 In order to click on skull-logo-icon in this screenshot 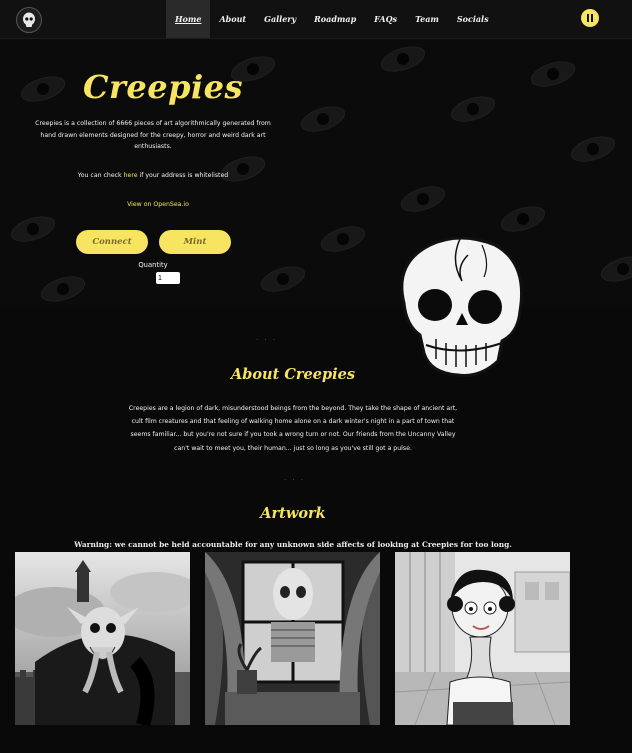, I will do `click(29, 20)`.